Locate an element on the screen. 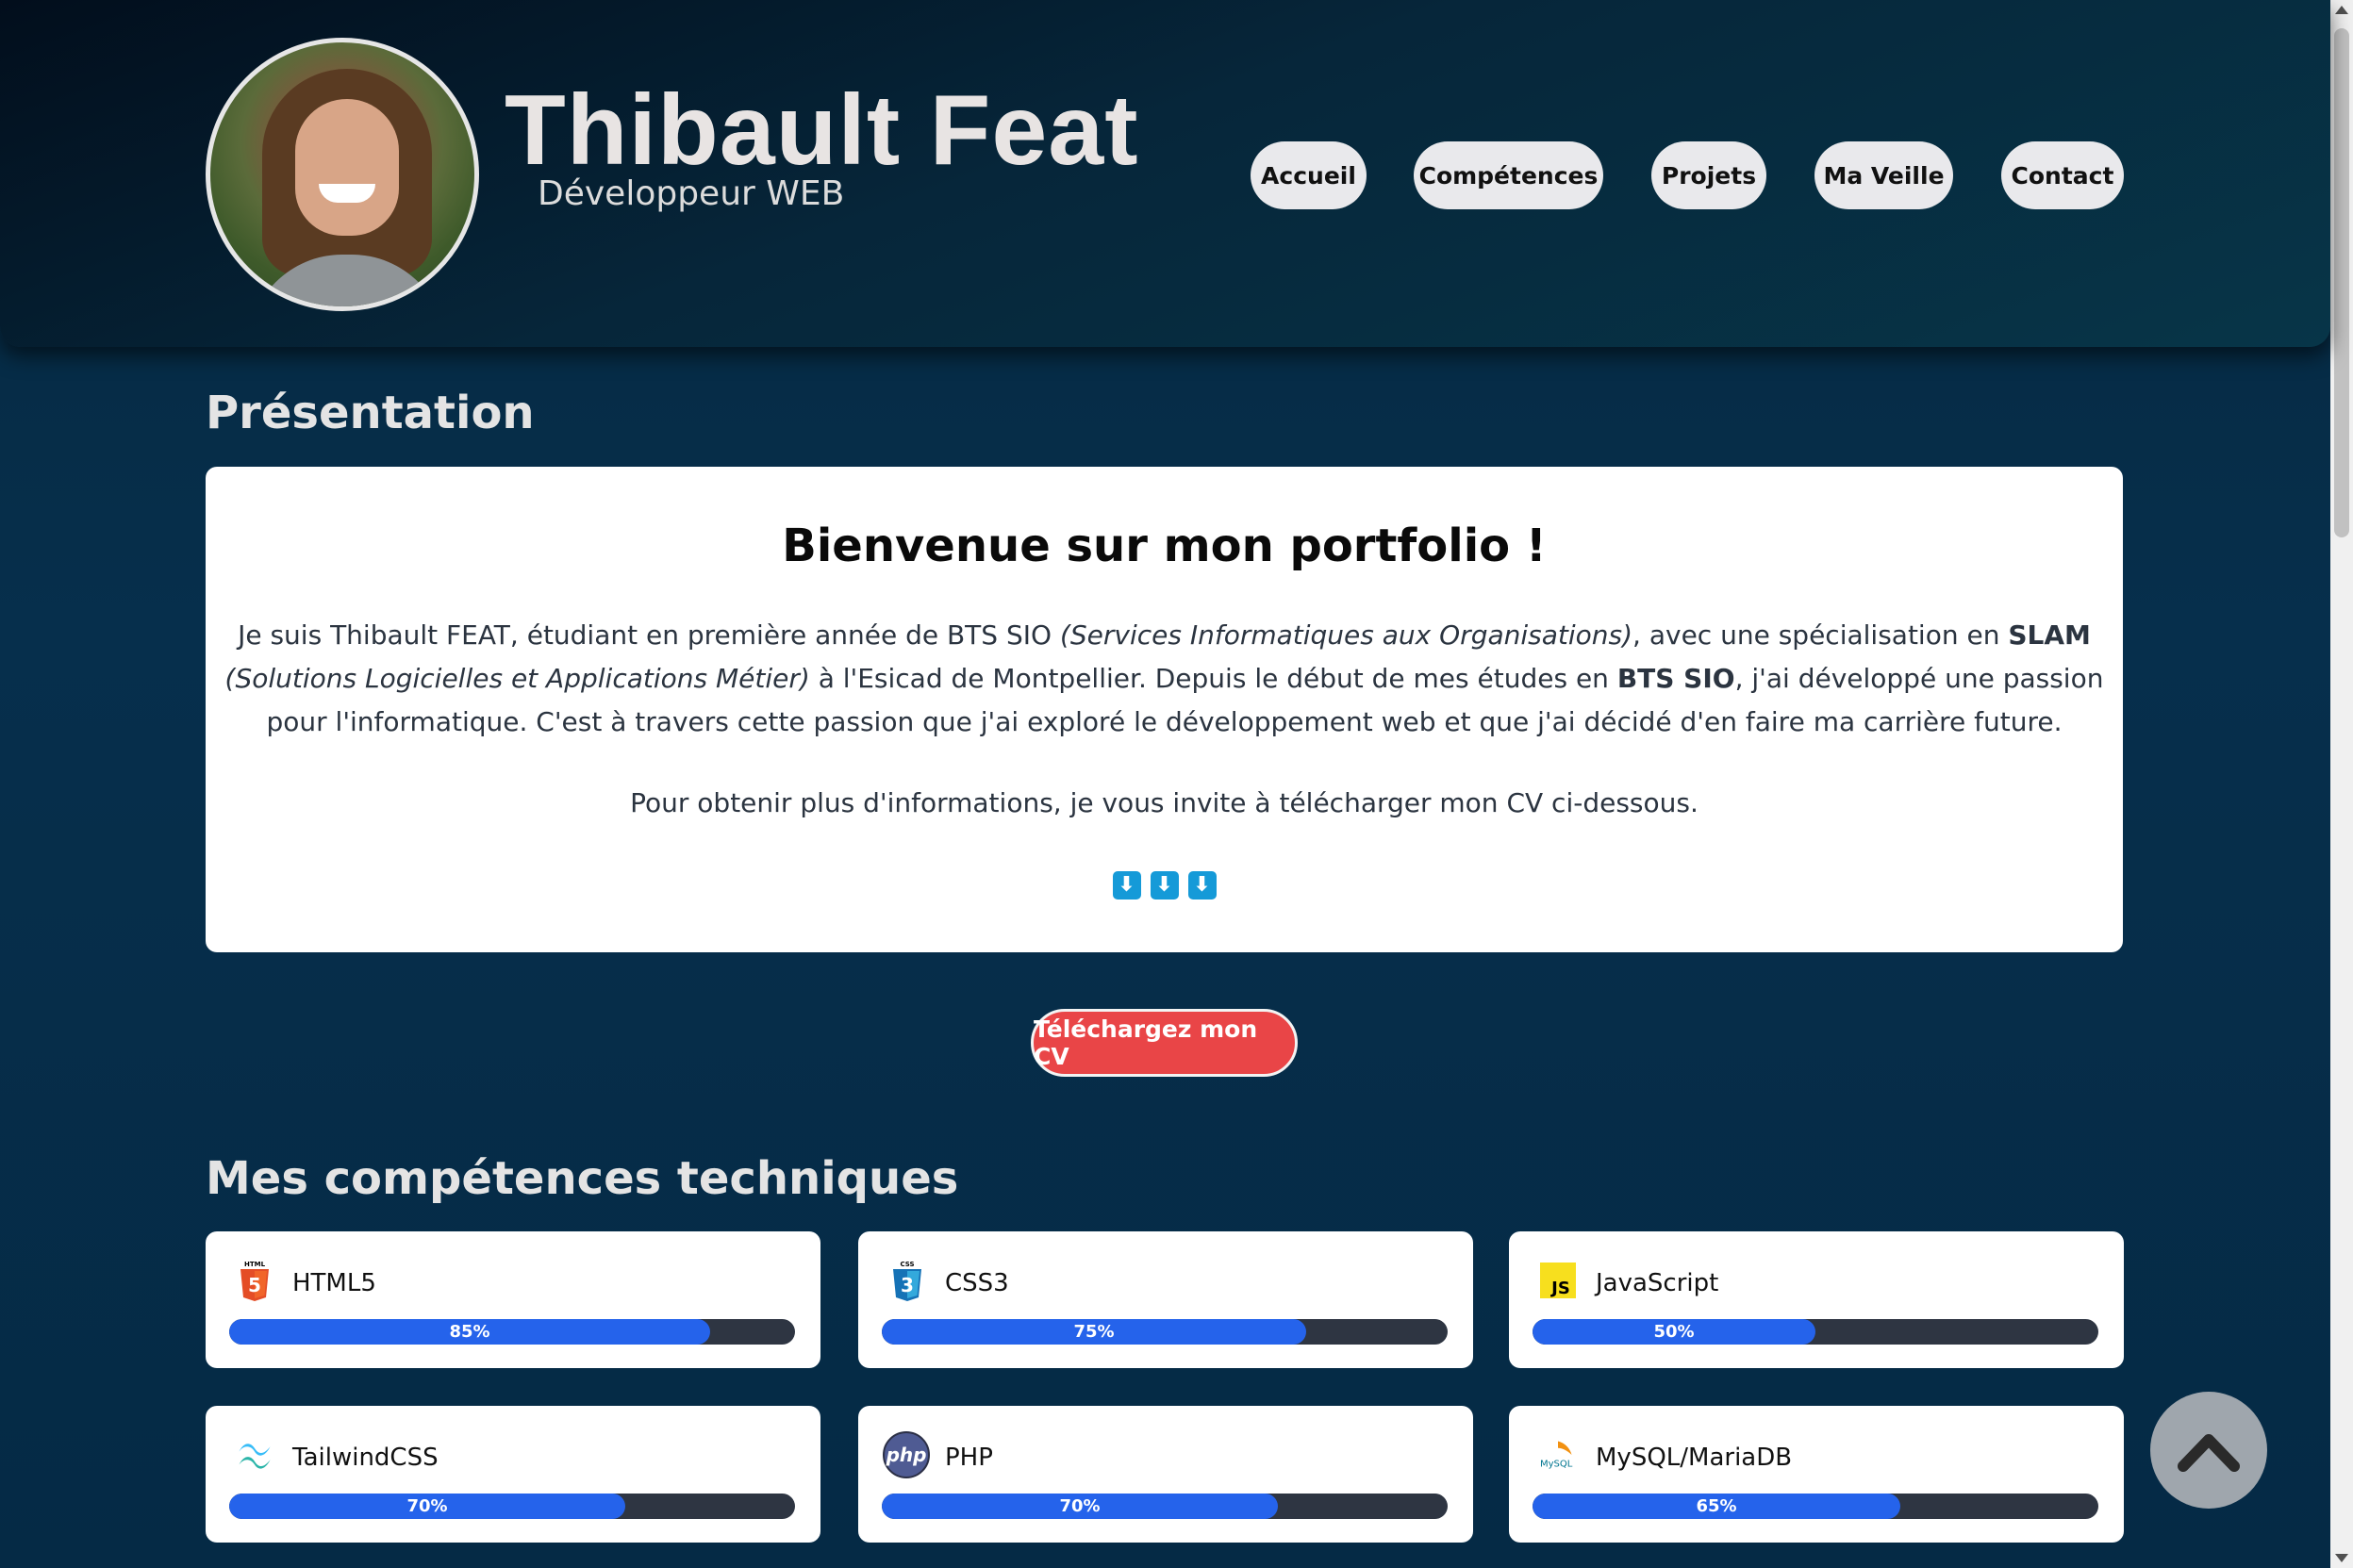 The image size is (2353, 1568). svg-text: HTML is located at coordinates (255, 1264).